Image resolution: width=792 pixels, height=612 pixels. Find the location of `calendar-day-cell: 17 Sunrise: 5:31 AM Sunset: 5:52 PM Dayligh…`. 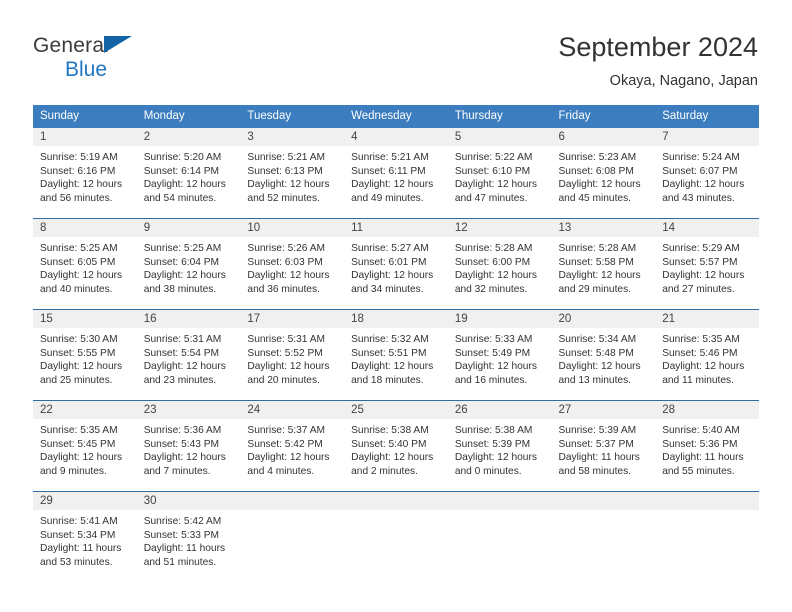

calendar-day-cell: 17 Sunrise: 5:31 AM Sunset: 5:52 PM Dayligh… is located at coordinates (292, 355).